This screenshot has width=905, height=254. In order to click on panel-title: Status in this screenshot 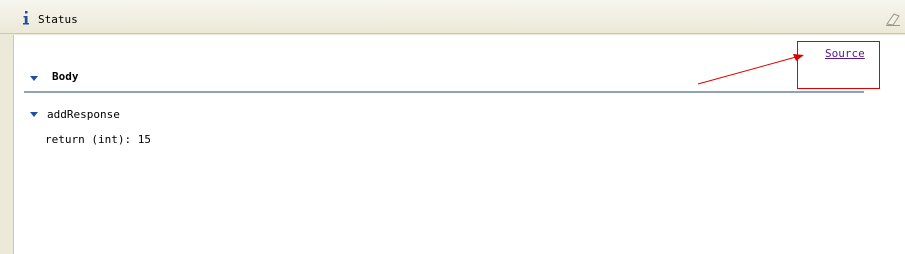, I will do `click(58, 19)`.